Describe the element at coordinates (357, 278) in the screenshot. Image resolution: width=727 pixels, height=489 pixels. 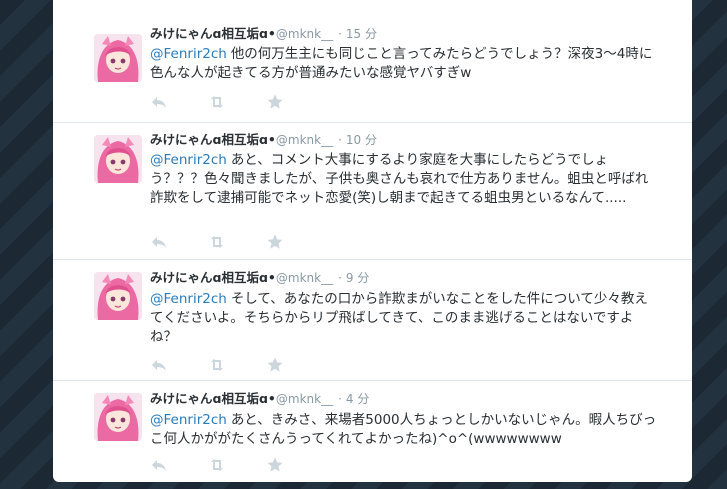
I see `tweet-timestamp: 9 分` at that location.